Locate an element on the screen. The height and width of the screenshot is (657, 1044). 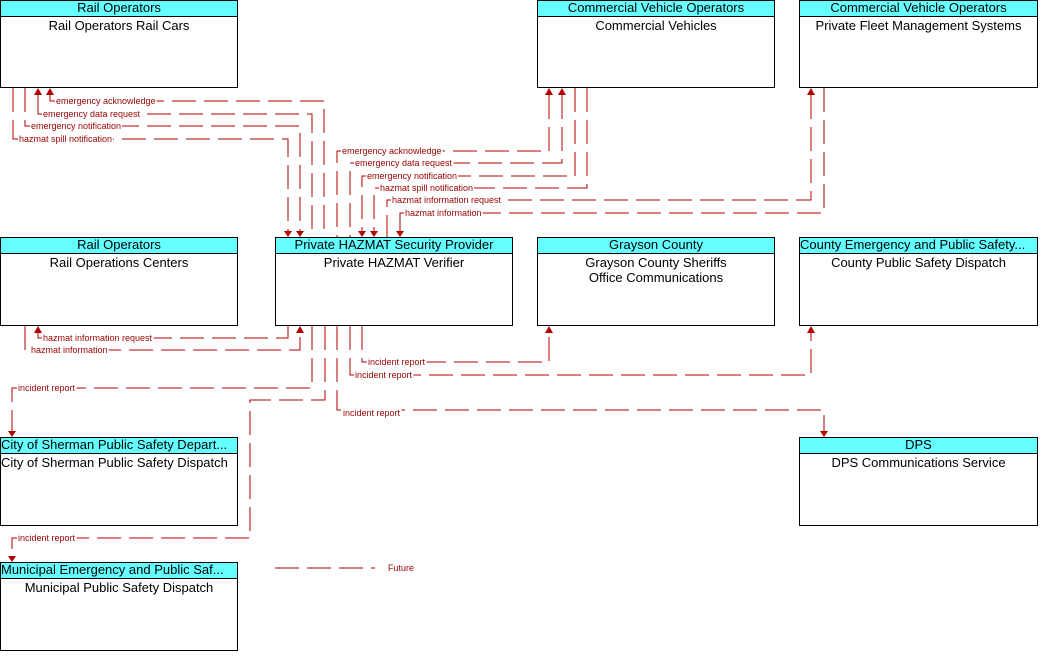
flow-line-municipal is located at coordinates (168, 441).